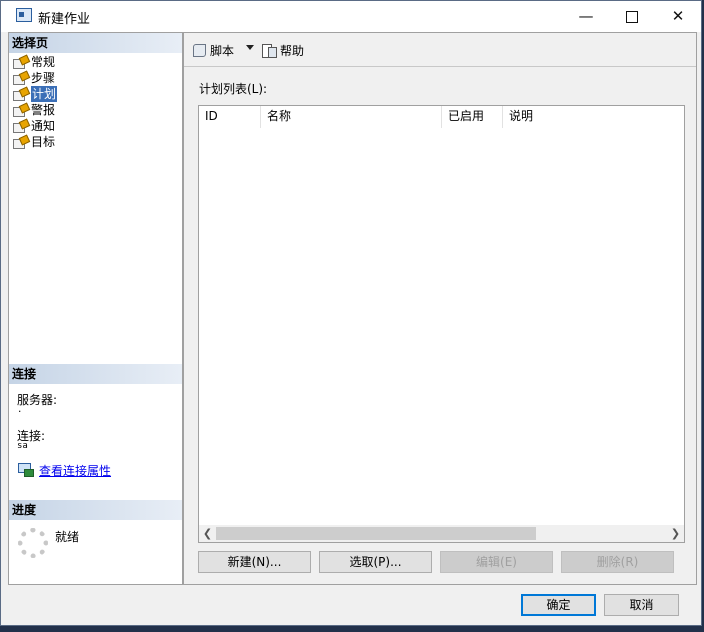  Describe the element at coordinates (95, 43) in the screenshot. I see `select-page-header: 选择页` at that location.